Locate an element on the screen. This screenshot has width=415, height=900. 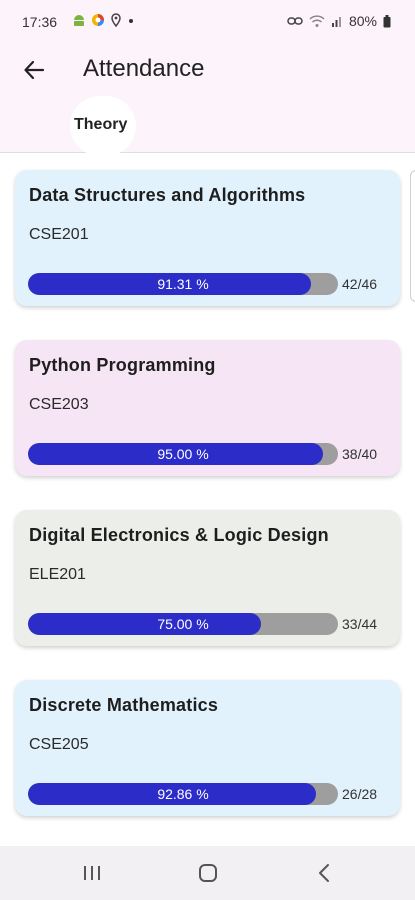
system-nav-bar is located at coordinates (207, 873).